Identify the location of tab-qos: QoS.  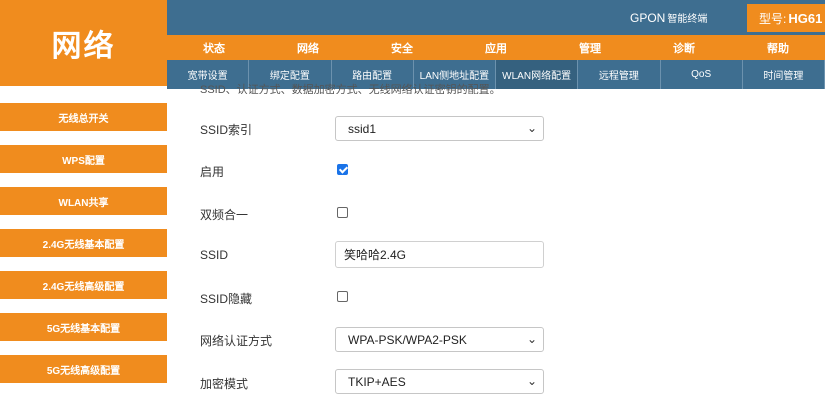
(702, 74).